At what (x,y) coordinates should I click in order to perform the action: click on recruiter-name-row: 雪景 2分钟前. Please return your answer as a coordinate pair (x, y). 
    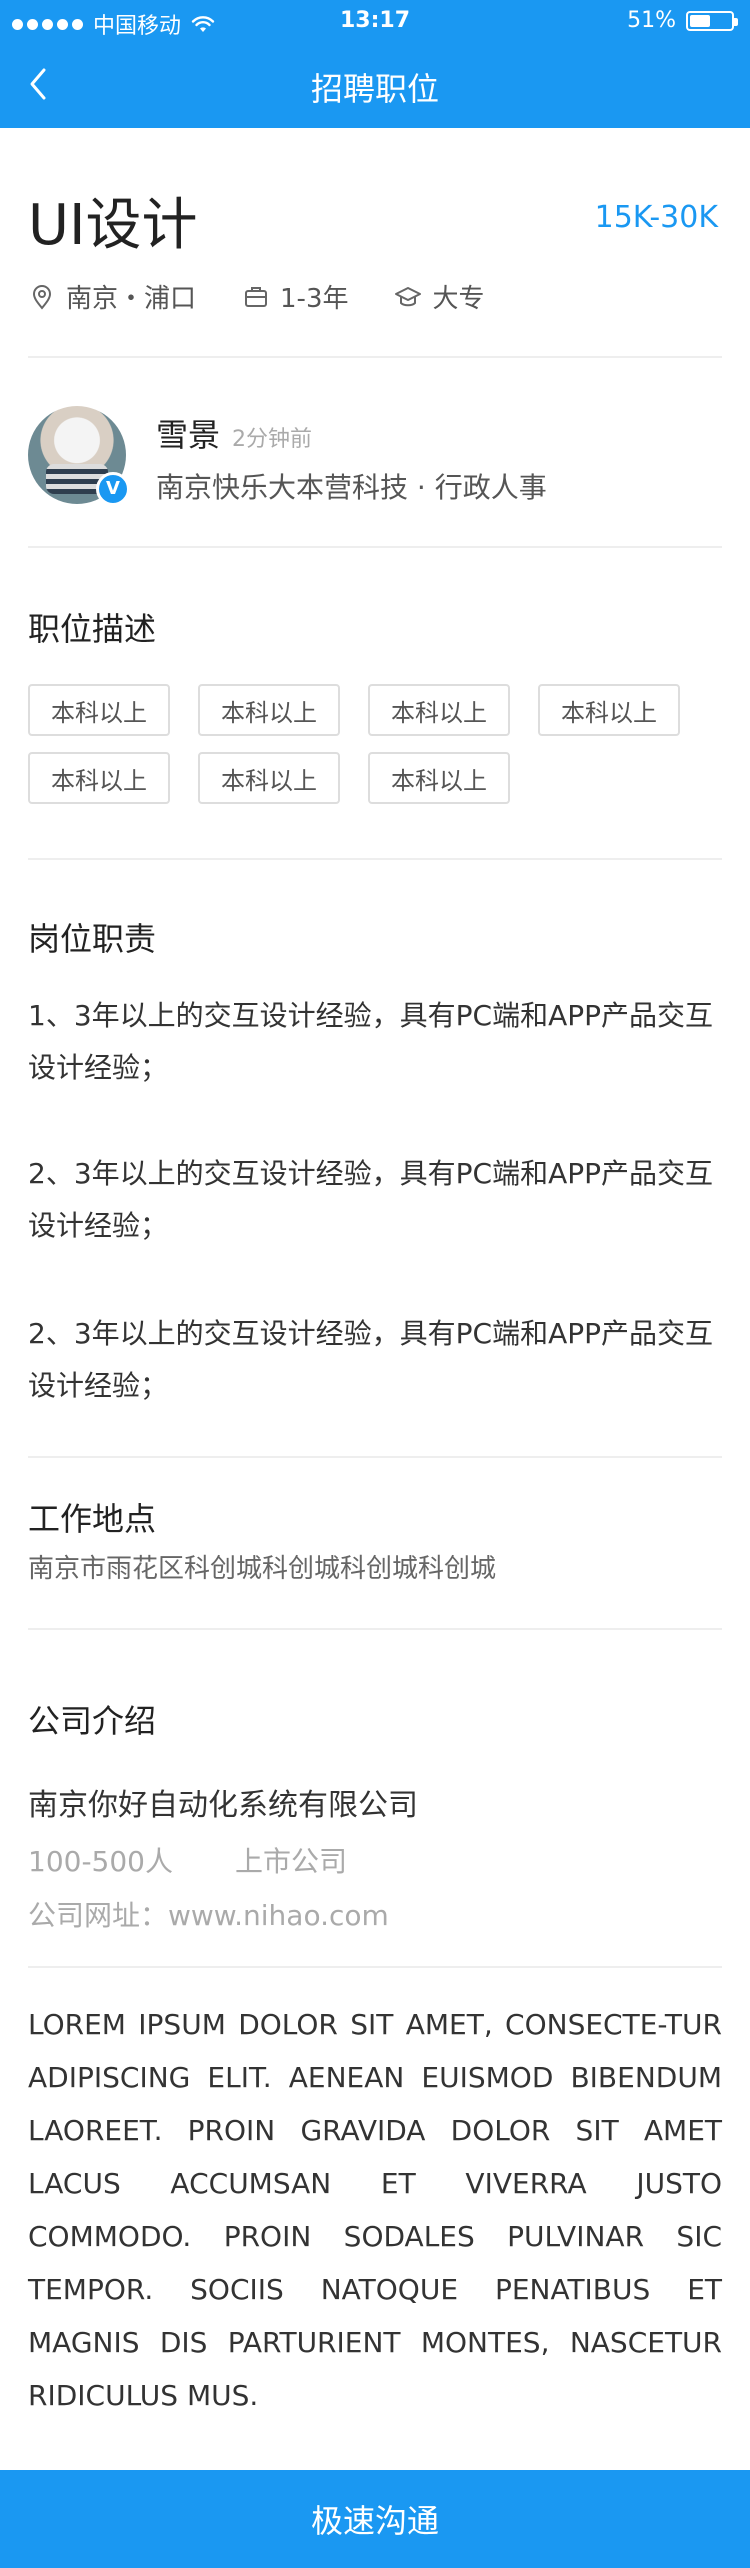
    Looking at the image, I should click on (234, 433).